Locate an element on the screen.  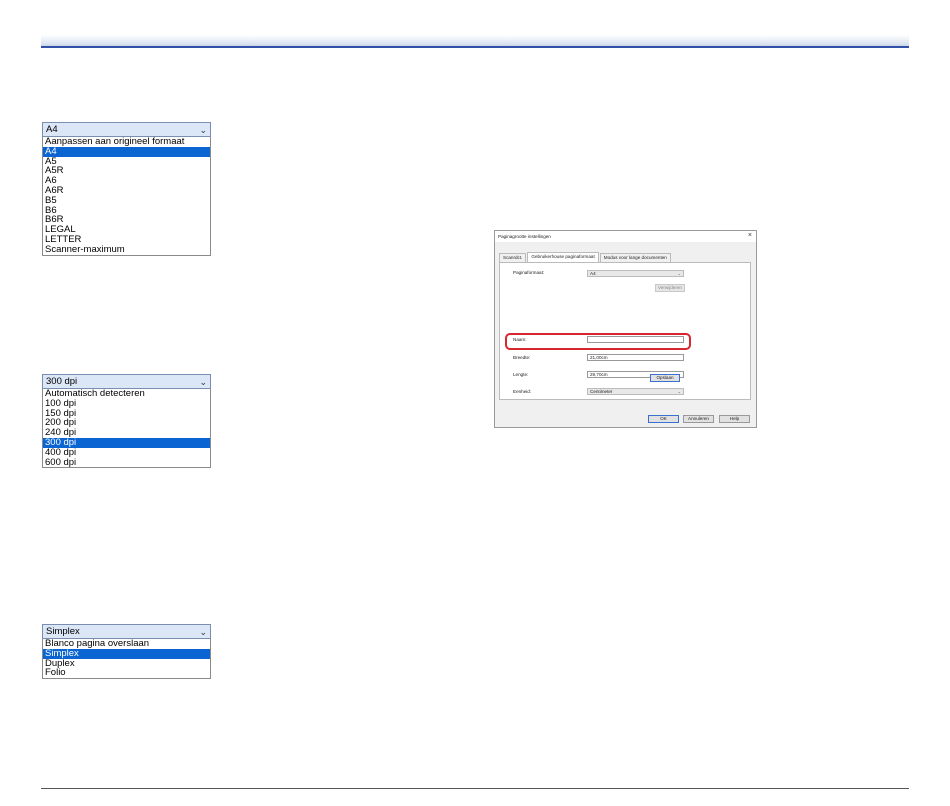
footer-rule is located at coordinates (475, 788).